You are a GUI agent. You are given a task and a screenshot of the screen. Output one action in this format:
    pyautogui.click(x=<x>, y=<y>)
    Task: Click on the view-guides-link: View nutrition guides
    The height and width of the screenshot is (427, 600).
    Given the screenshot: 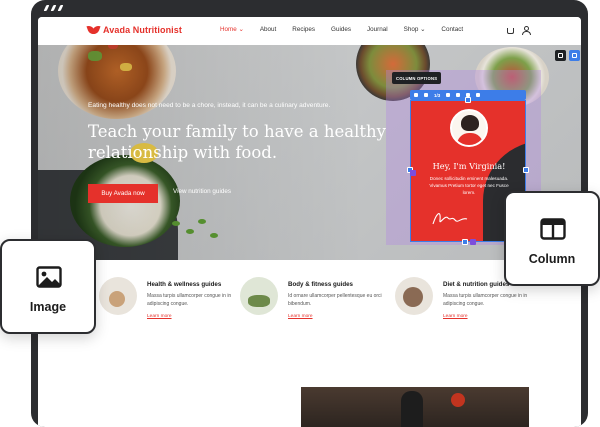 What is the action you would take?
    pyautogui.click(x=202, y=191)
    